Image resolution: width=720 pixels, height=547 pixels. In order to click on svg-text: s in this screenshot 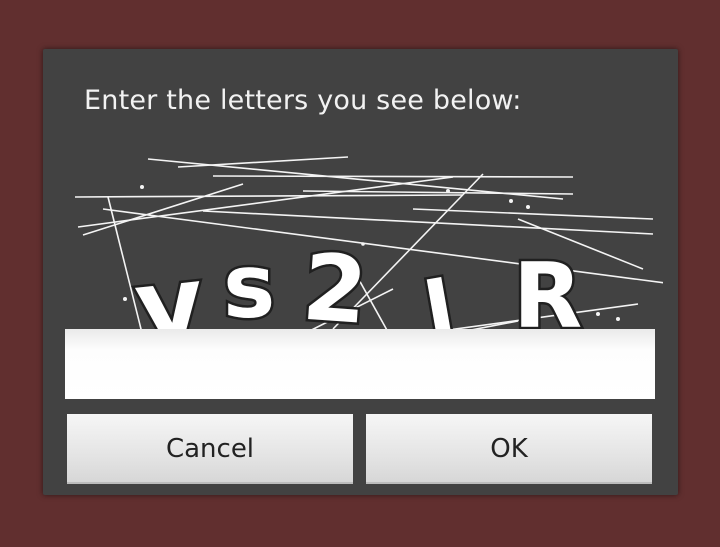, I will do `click(249, 286)`.